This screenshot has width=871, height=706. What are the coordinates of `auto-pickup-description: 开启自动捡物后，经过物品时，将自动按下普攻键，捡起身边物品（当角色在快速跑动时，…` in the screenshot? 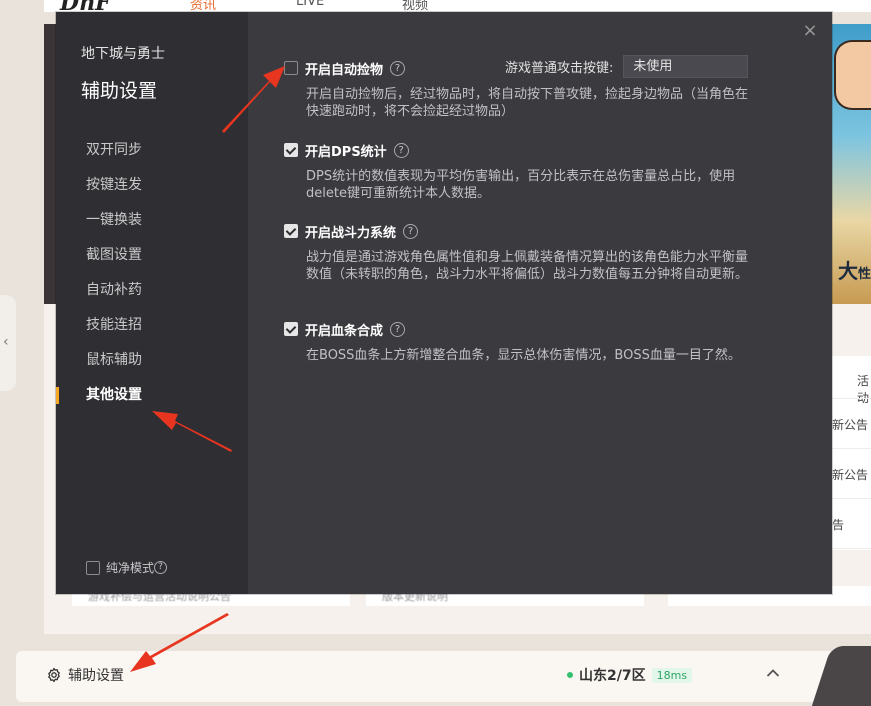 It's located at (527, 103).